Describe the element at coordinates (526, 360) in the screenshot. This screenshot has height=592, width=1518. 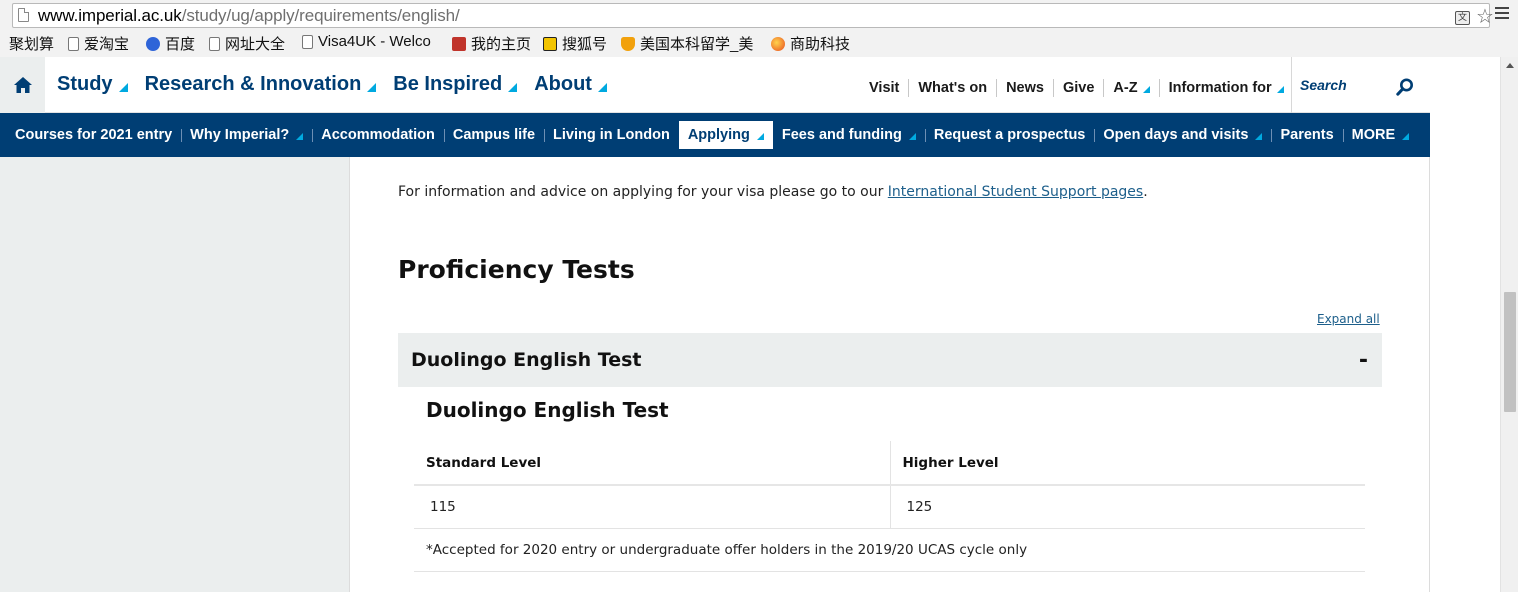
I see `accordion-title: Duolingo English Test` at that location.